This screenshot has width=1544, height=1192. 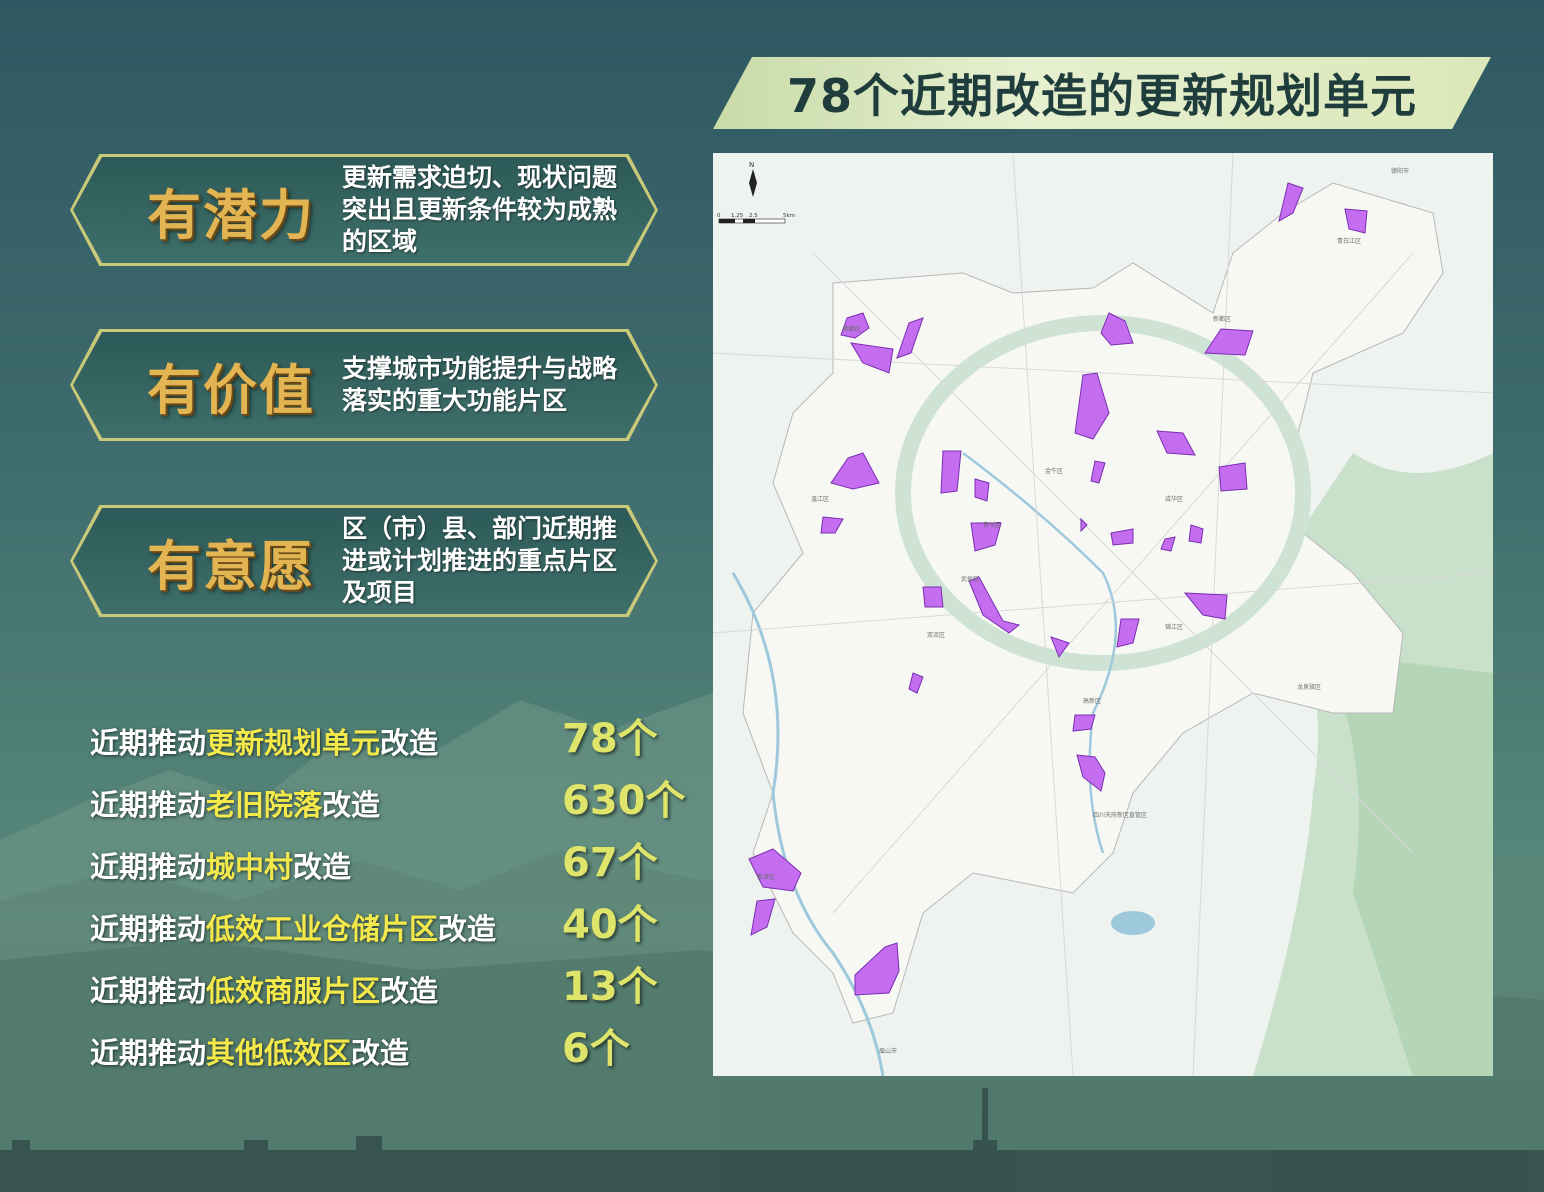 What do you see at coordinates (852, 329) in the screenshot?
I see `place-label: 郫都区` at bounding box center [852, 329].